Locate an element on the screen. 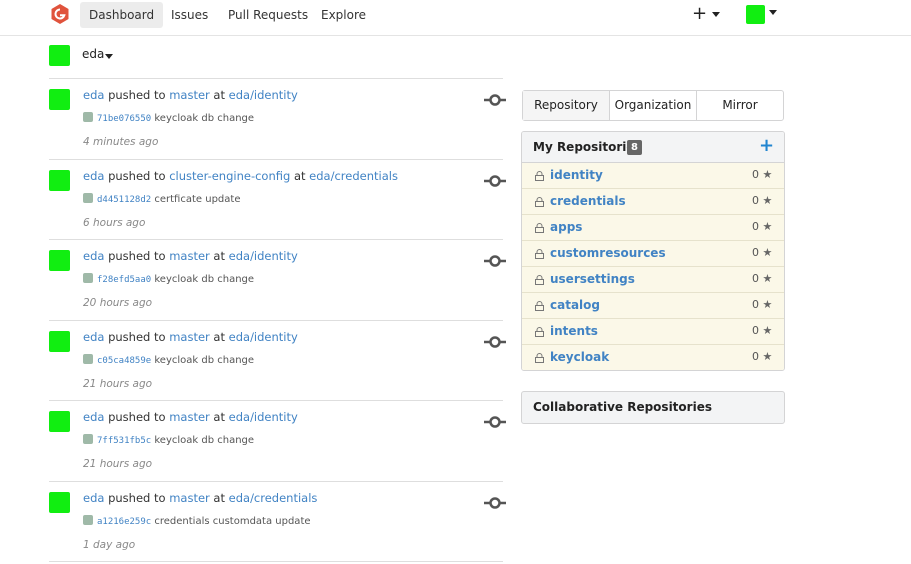 This screenshot has height=564, width=911. gitea-logo-icon is located at coordinates (60, 14).